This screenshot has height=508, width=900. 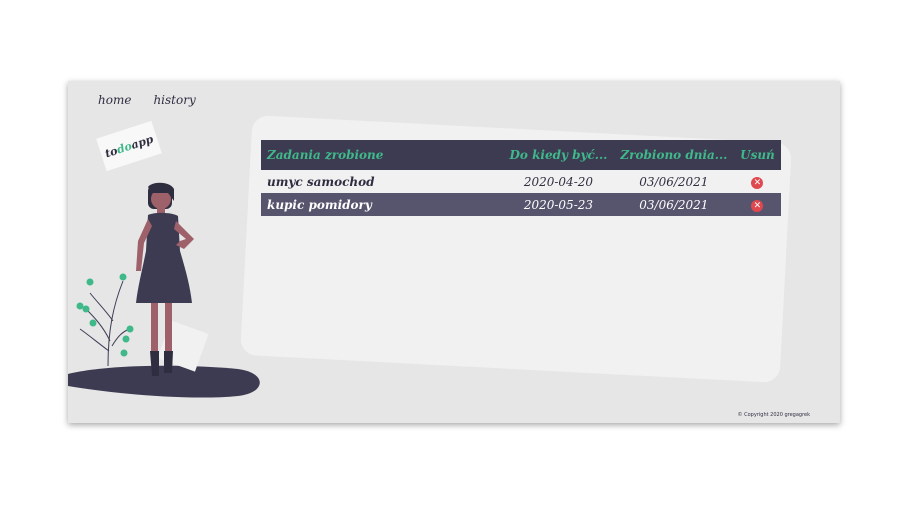 I want to click on copyright-footer: © Copyright 2020 gregagrek, so click(x=773, y=415).